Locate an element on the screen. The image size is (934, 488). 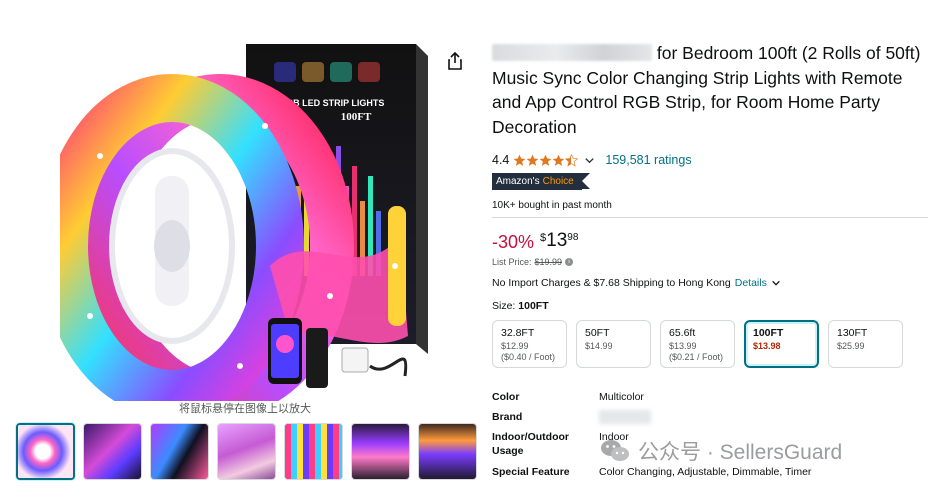
thumbnail-strip is located at coordinates (246, 451).